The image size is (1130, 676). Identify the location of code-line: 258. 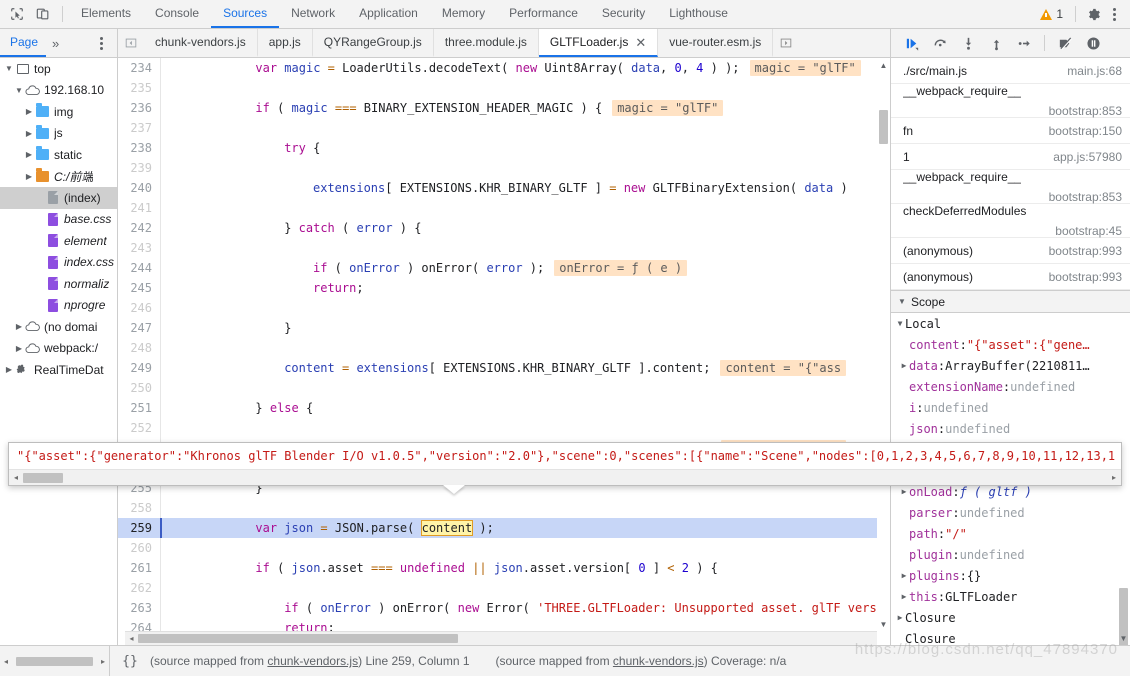
(504, 508).